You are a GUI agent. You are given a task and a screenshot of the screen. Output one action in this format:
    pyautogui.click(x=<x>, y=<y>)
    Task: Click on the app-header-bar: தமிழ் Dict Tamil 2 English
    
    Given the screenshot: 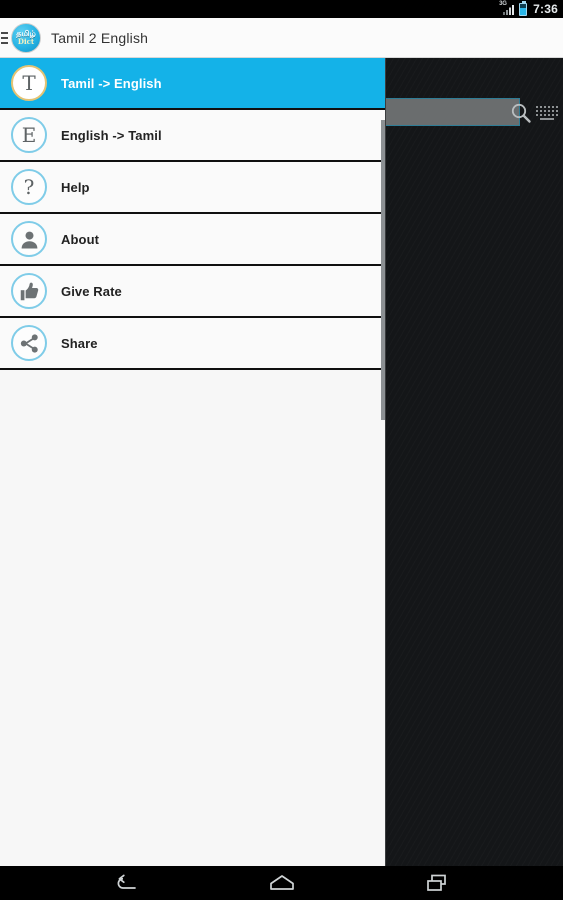 What is the action you would take?
    pyautogui.click(x=281, y=38)
    